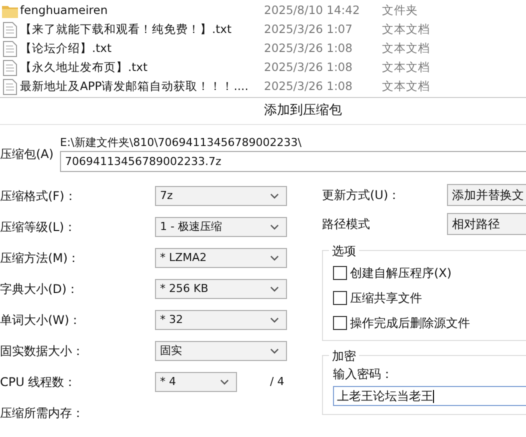  What do you see at coordinates (386, 298) in the screenshot?
I see `checkbox-label: 压缩共享文件` at bounding box center [386, 298].